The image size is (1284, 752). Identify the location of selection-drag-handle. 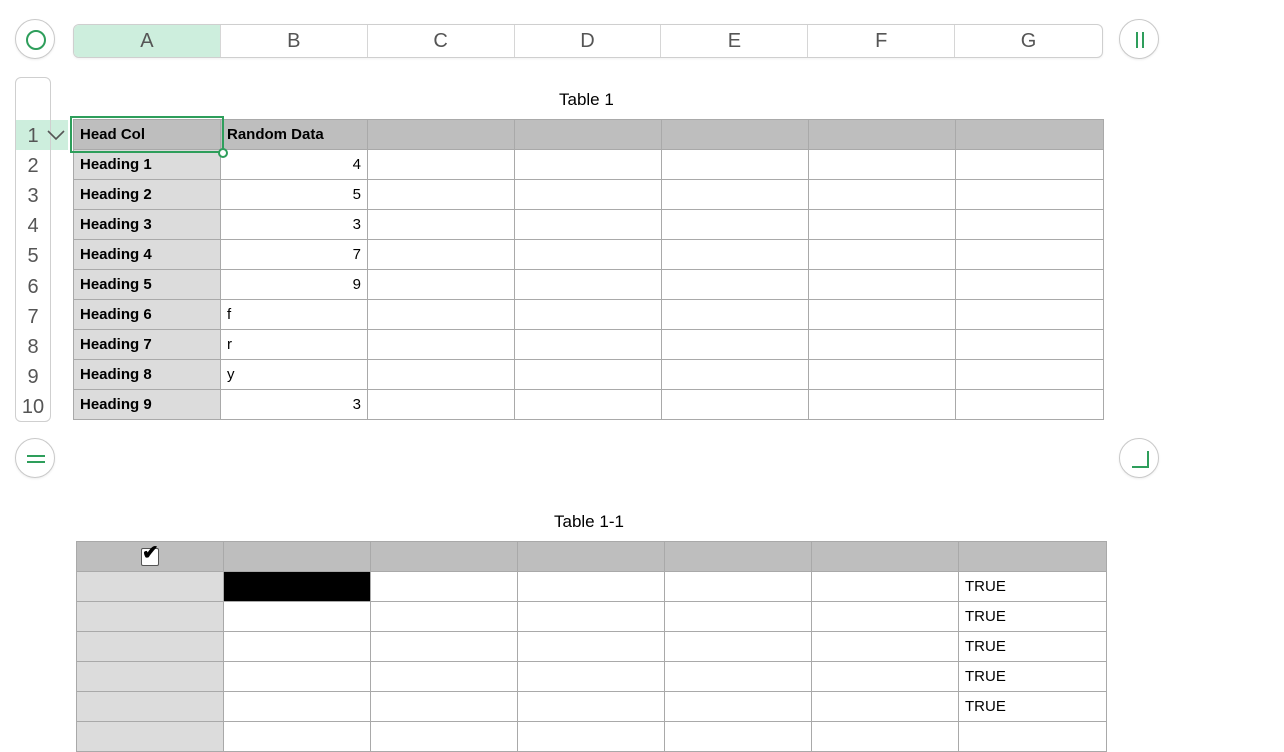
(223, 153).